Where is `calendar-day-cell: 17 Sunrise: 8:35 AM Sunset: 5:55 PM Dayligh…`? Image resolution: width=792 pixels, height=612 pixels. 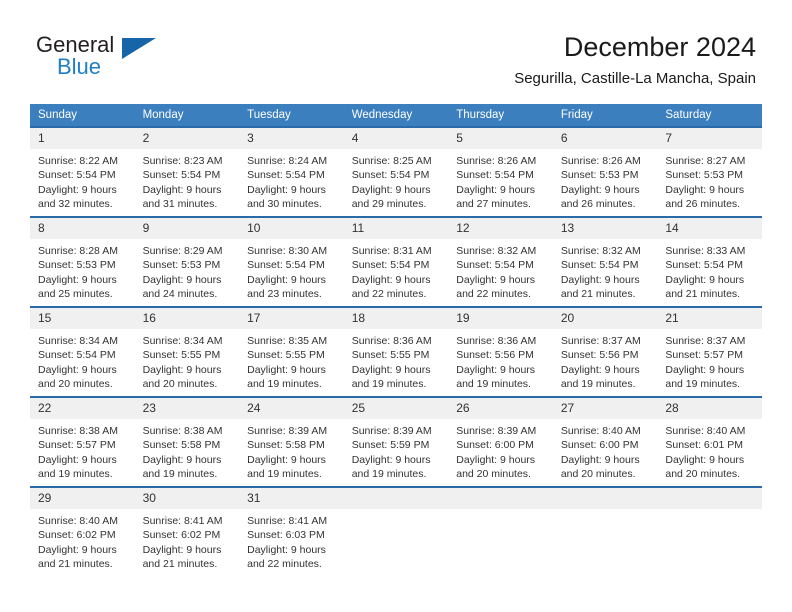
calendar-day-cell: 17 Sunrise: 8:35 AM Sunset: 5:55 PM Dayligh… is located at coordinates (291, 351).